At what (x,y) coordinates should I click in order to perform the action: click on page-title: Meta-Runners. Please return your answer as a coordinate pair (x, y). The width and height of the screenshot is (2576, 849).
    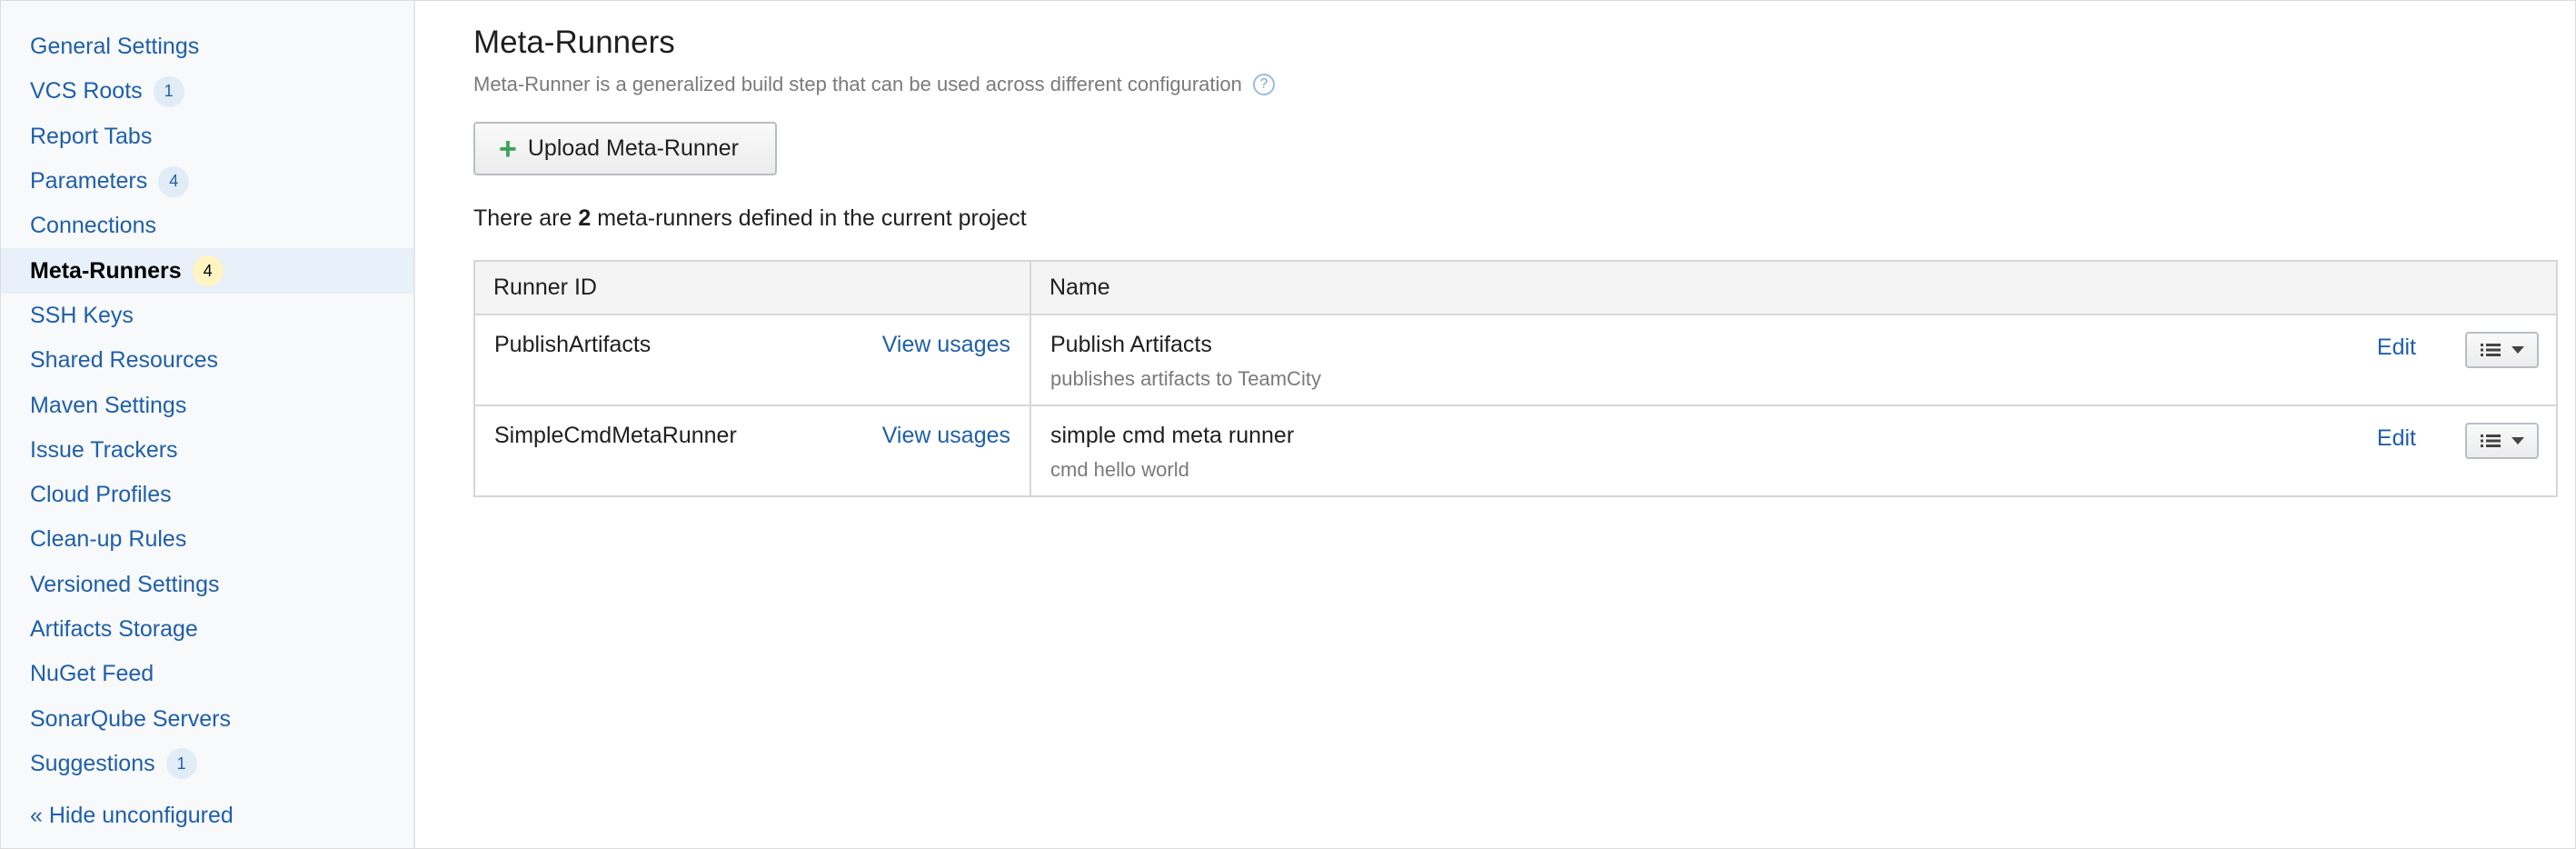
    Looking at the image, I should click on (574, 43).